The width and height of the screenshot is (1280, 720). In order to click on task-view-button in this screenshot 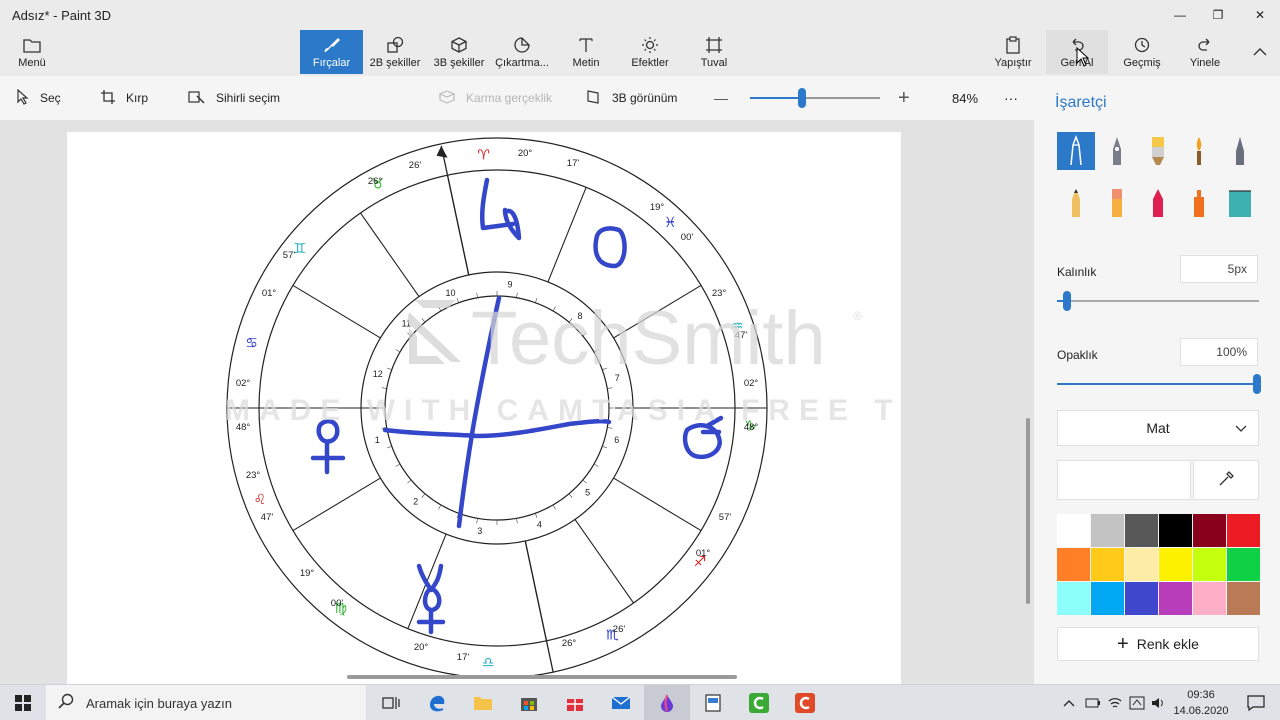, I will do `click(391, 702)`.